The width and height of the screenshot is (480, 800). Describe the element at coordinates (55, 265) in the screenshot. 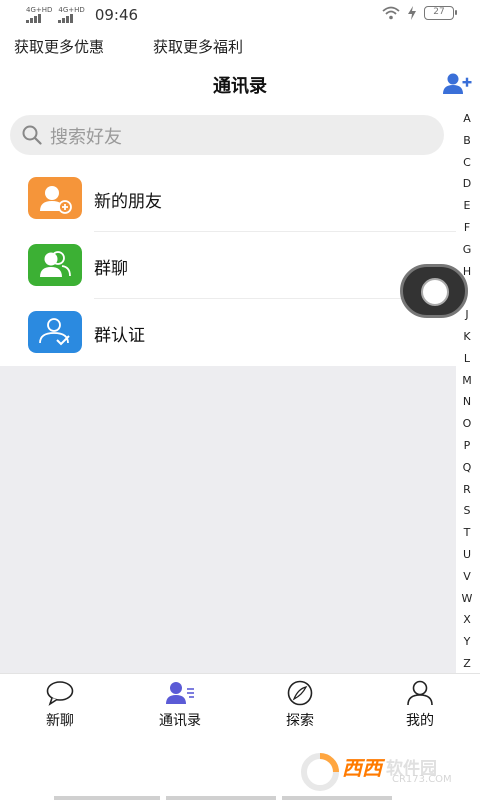

I see `group-chat-icon` at that location.